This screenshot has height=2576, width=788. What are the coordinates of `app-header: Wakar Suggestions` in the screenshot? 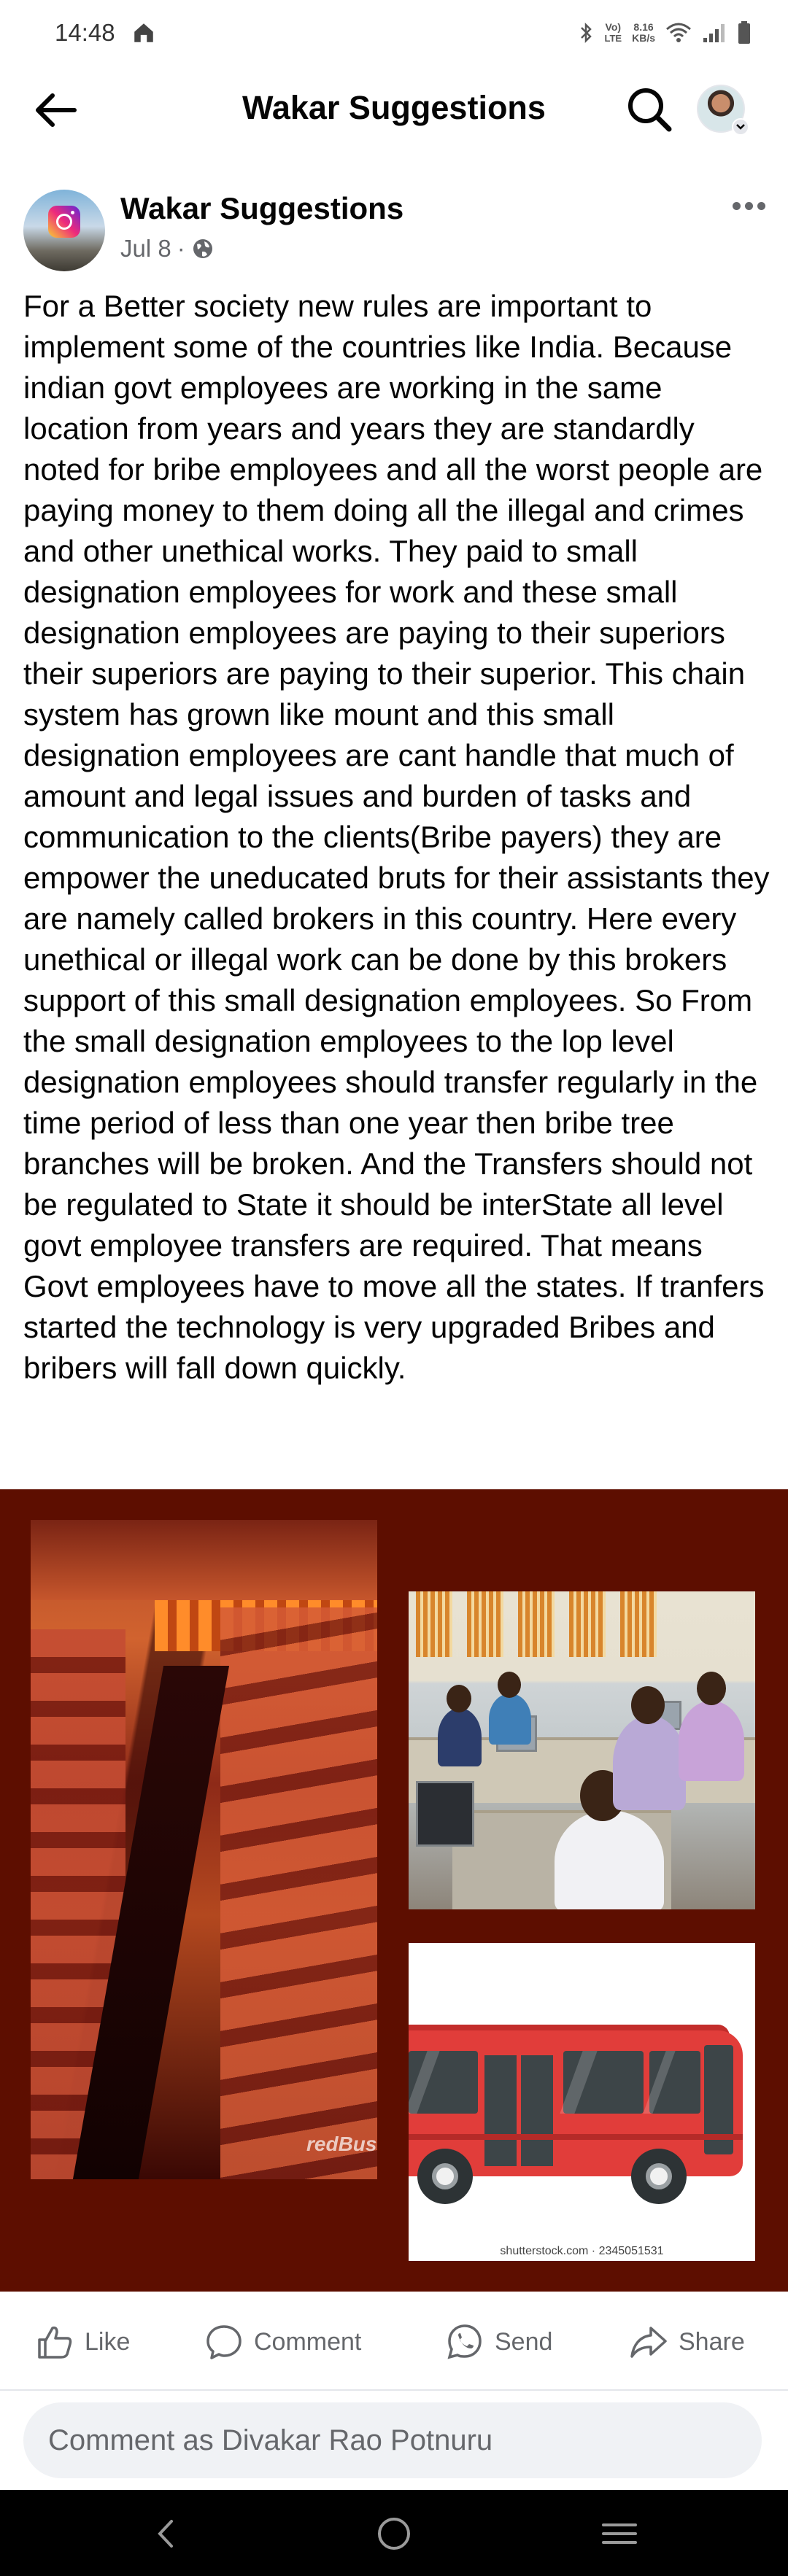 It's located at (394, 110).